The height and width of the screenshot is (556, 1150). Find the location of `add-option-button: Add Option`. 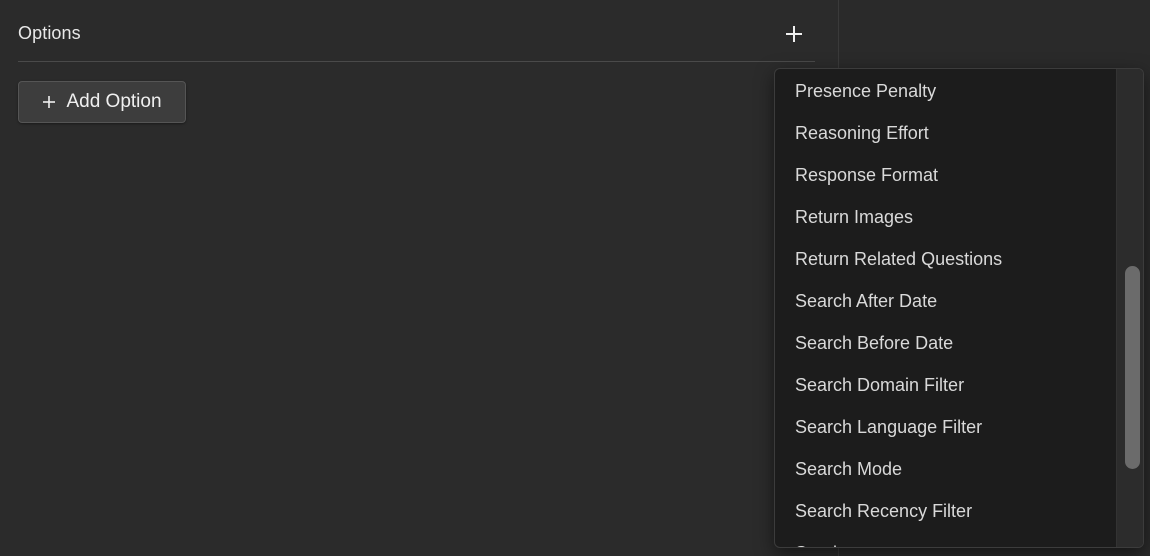

add-option-button: Add Option is located at coordinates (102, 102).